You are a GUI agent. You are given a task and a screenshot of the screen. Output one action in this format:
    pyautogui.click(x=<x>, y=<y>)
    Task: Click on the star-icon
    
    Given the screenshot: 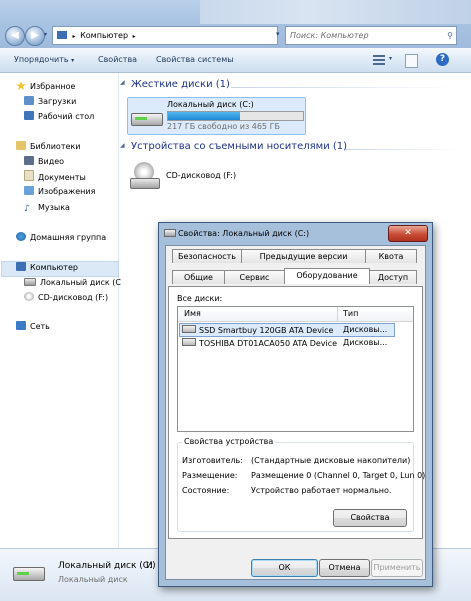 What is the action you would take?
    pyautogui.click(x=21, y=85)
    